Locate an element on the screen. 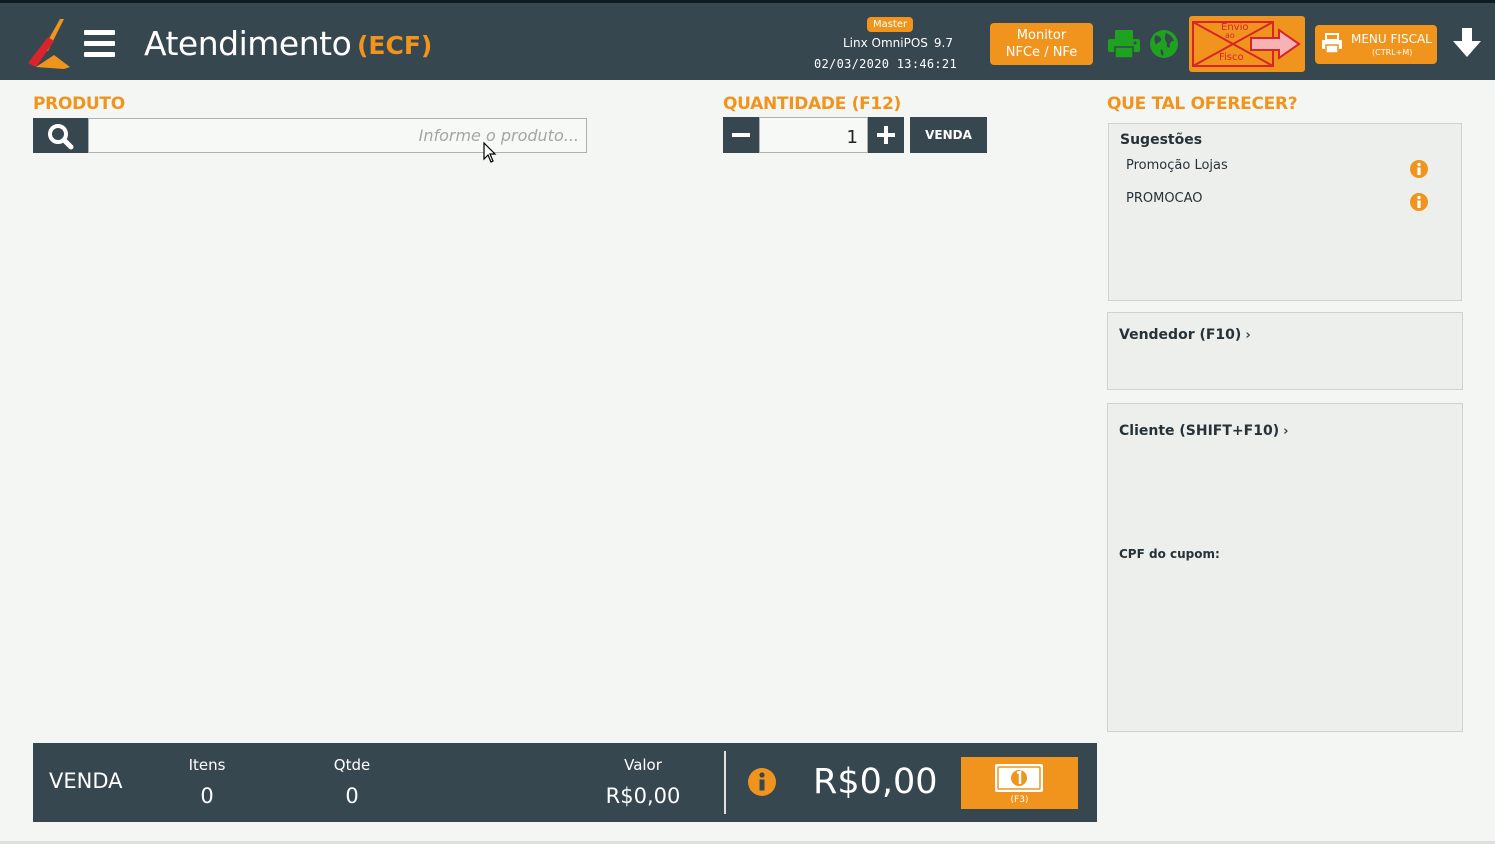  venda-button: VENDA is located at coordinates (948, 135).